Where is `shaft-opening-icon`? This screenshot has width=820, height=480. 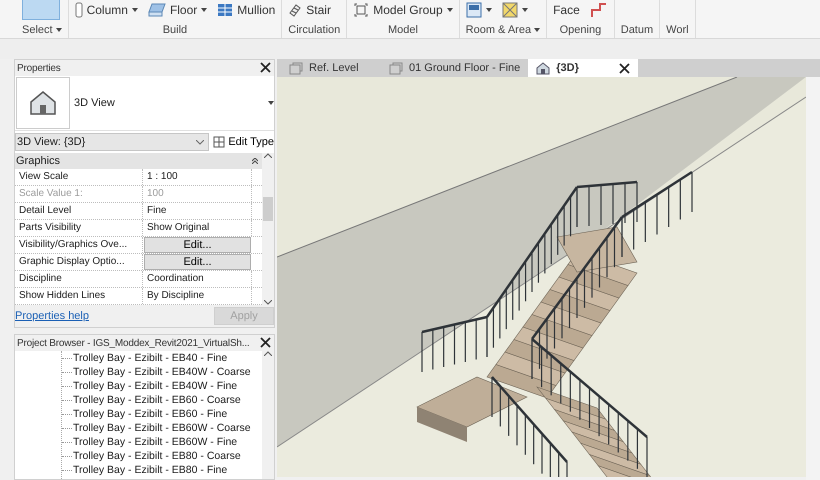
shaft-opening-icon is located at coordinates (599, 10).